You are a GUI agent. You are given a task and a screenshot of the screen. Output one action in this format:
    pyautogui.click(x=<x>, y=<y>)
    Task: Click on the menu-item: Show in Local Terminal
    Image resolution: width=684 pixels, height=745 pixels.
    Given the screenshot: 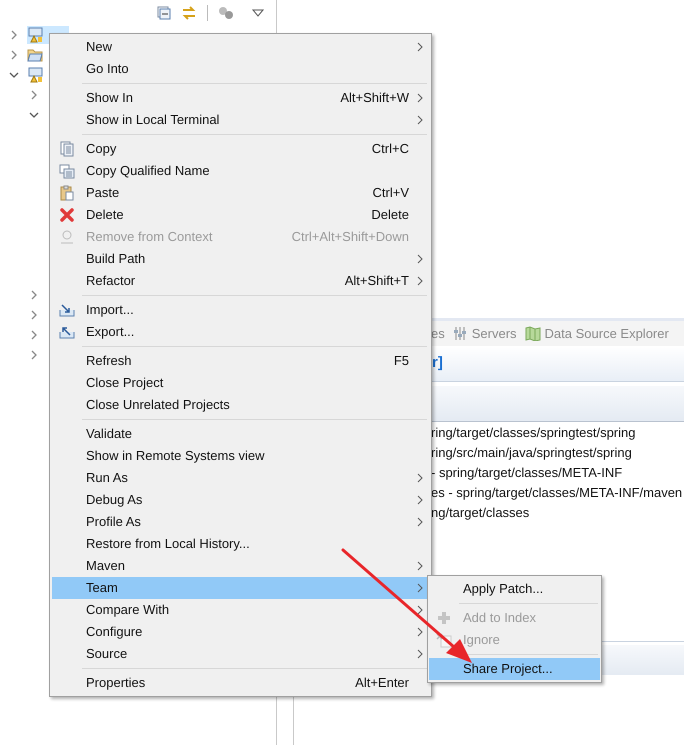 What is the action you would take?
    pyautogui.click(x=240, y=120)
    